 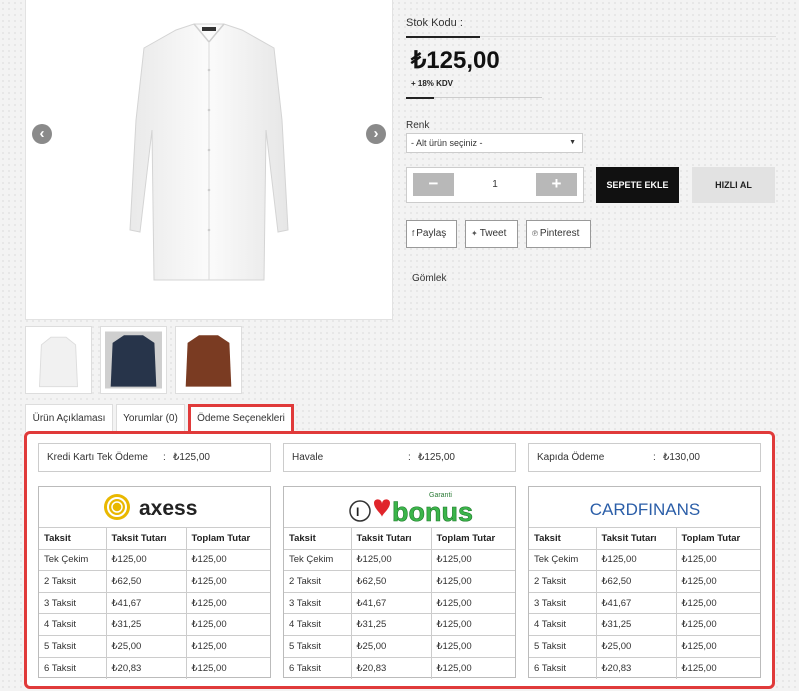 What do you see at coordinates (733, 185) in the screenshot?
I see `quick-buy-button: HIZLI AL` at bounding box center [733, 185].